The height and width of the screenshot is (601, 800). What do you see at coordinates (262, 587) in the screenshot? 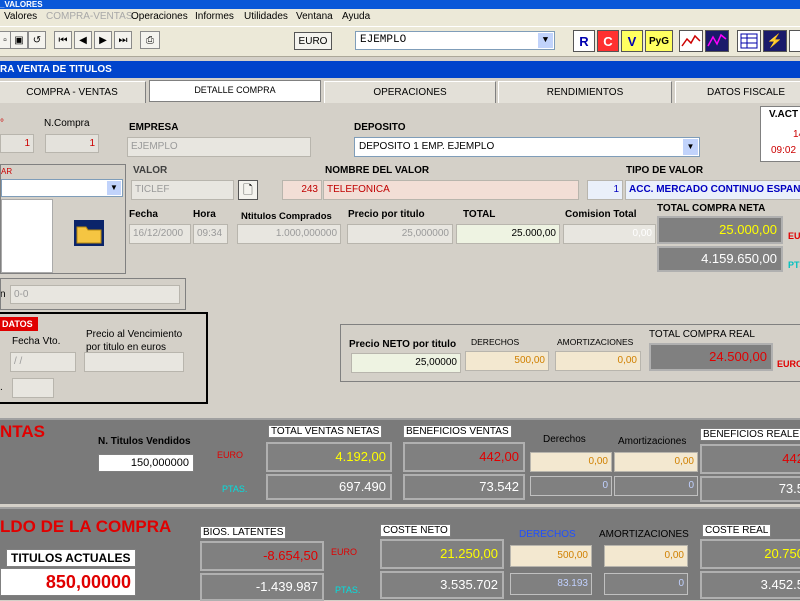
I see `bios-latentes-ptas: -1.439.987` at bounding box center [262, 587].